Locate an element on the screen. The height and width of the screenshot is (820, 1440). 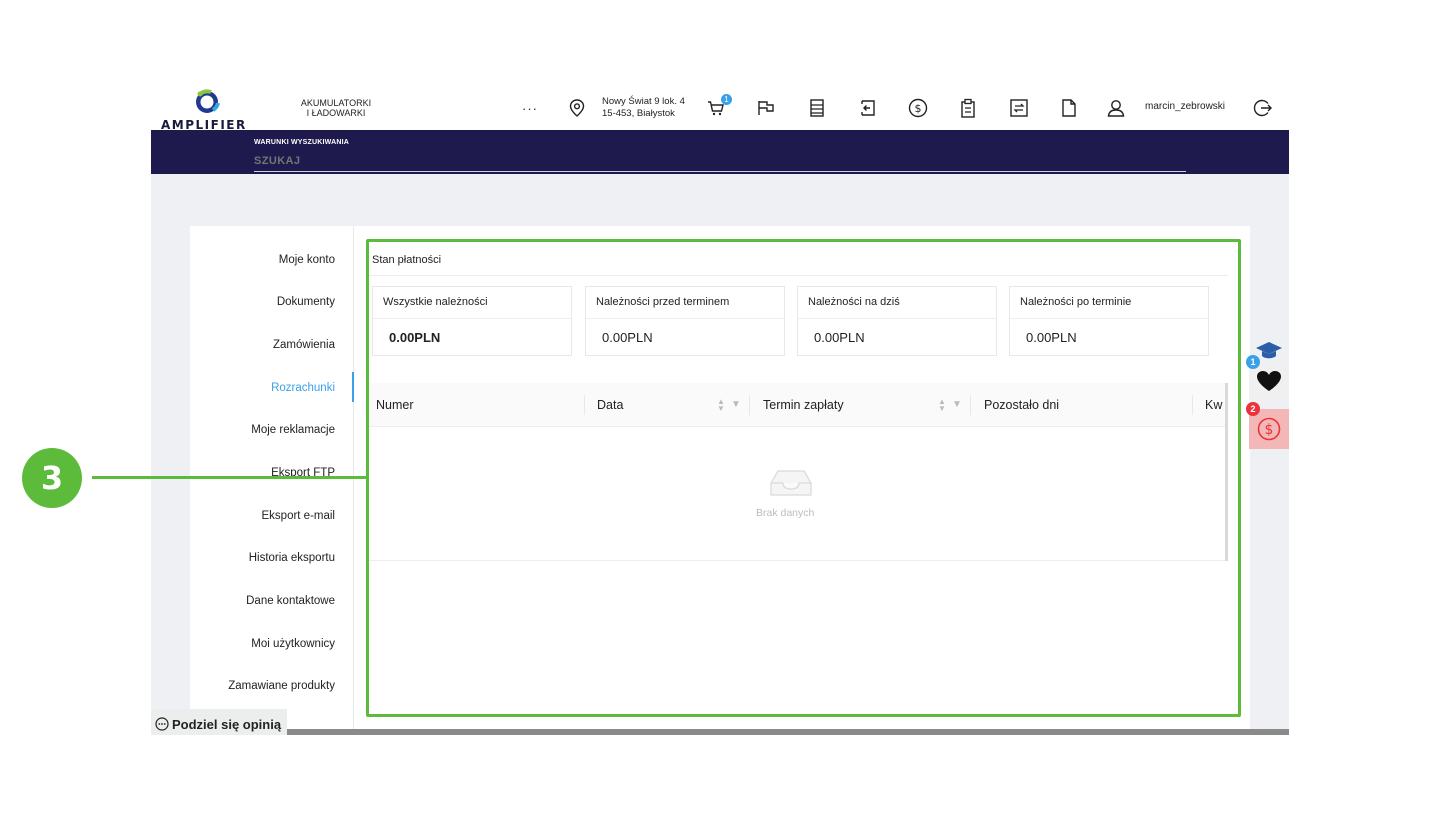
dollar-circle-icon: $ is located at coordinates (918, 108).